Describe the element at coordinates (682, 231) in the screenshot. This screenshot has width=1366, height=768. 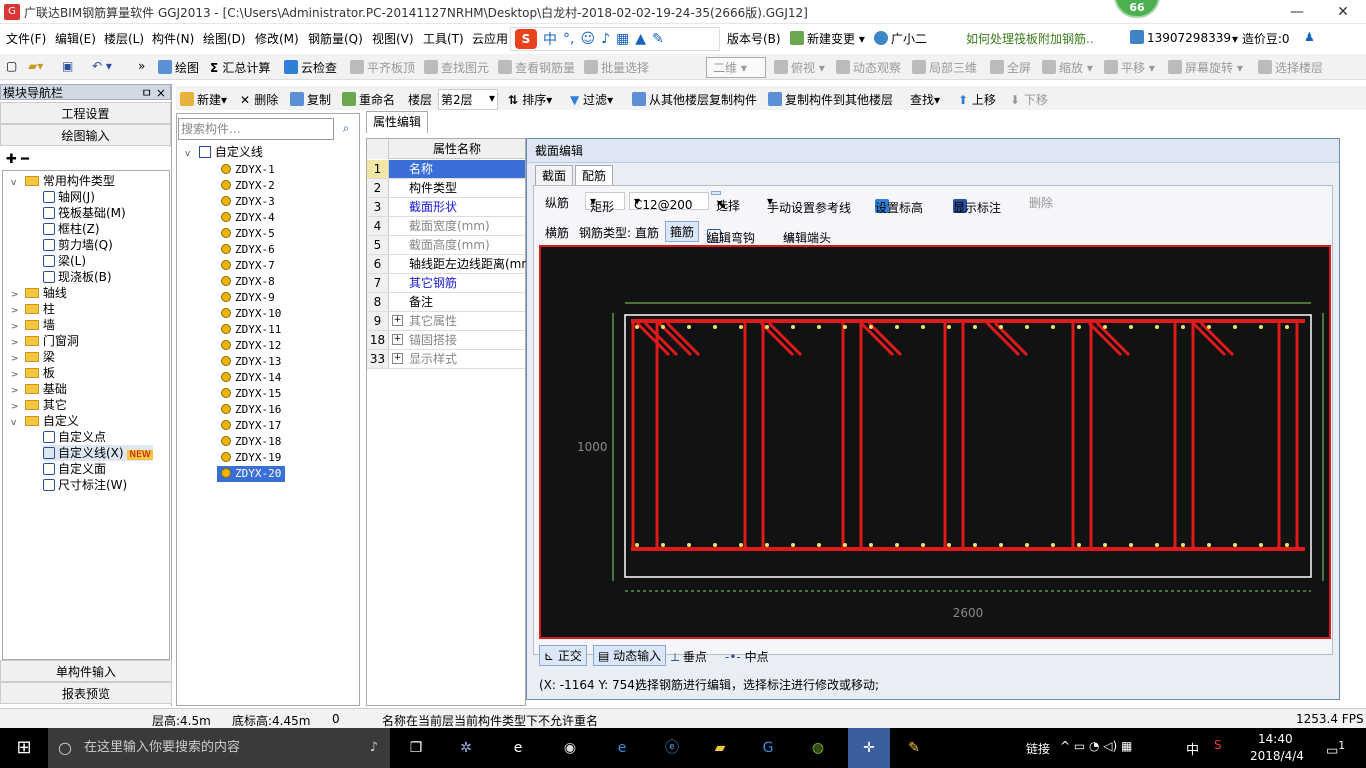
I see `stirrup-button: 箍筋` at that location.